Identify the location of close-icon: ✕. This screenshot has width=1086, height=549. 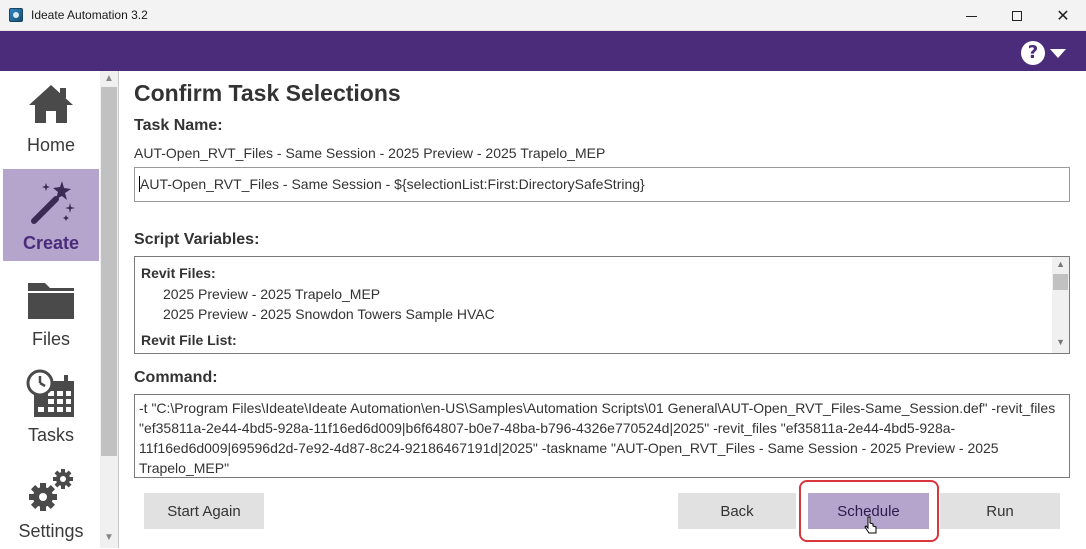
(1063, 16).